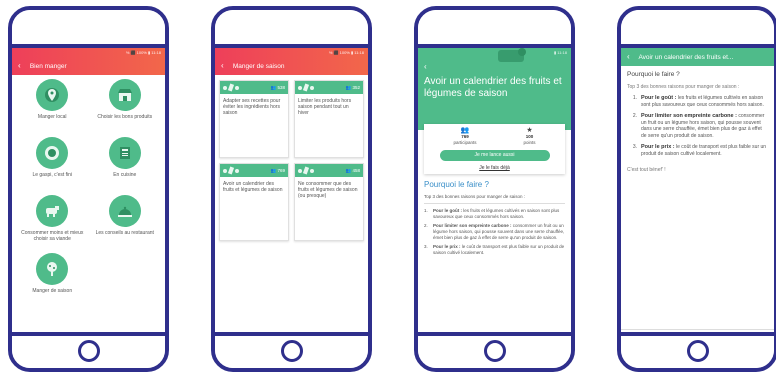  What do you see at coordinates (52, 95) in the screenshot?
I see `map-pin-icon` at bounding box center [52, 95].